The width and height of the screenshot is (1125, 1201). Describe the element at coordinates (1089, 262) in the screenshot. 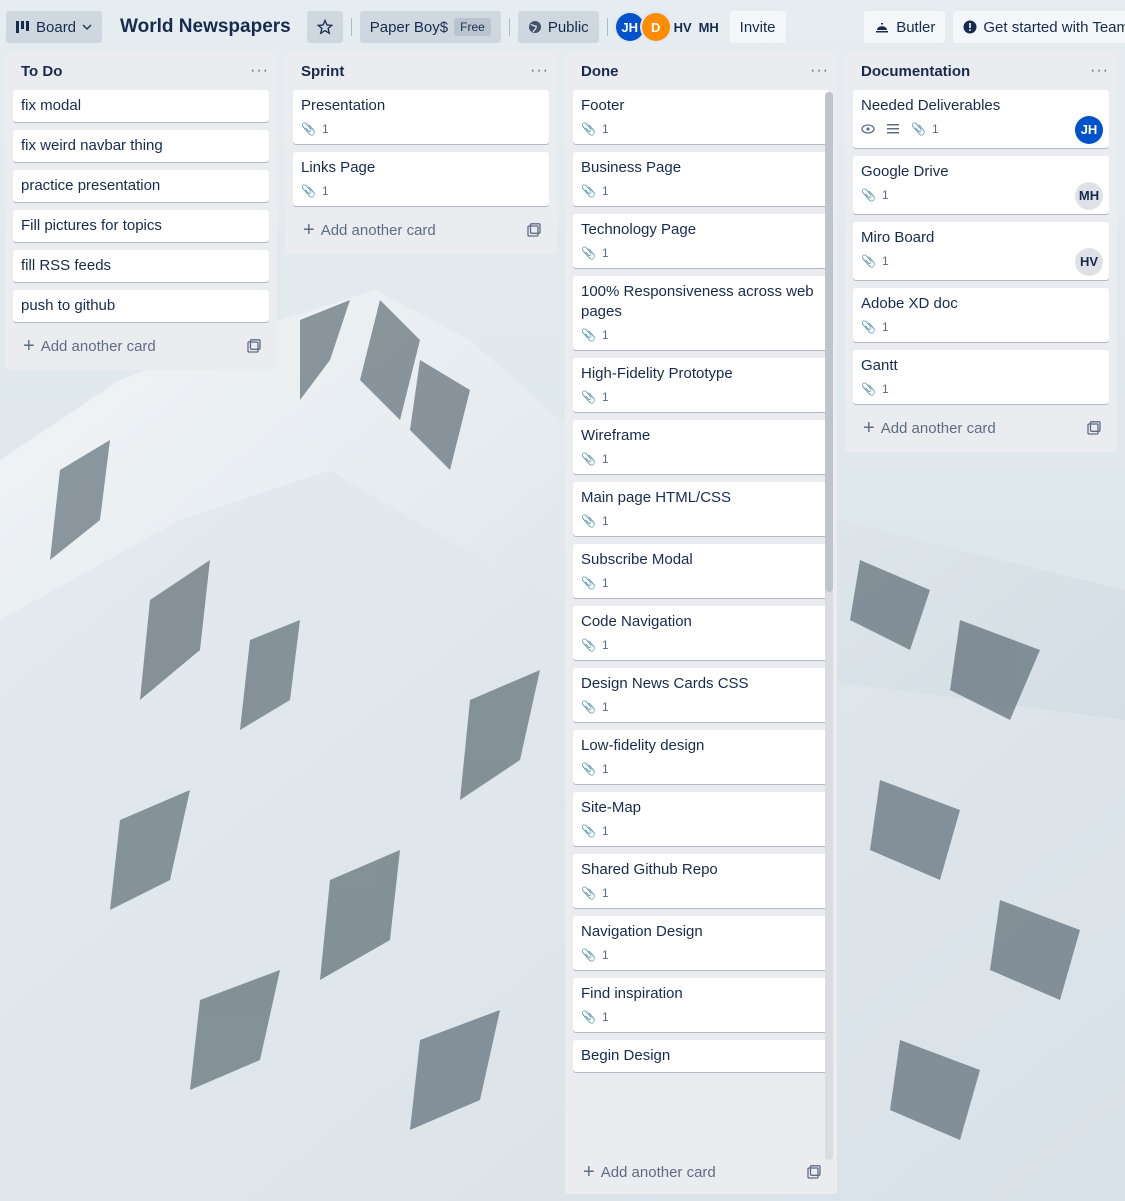

I see `card-member-avatar: HV` at that location.